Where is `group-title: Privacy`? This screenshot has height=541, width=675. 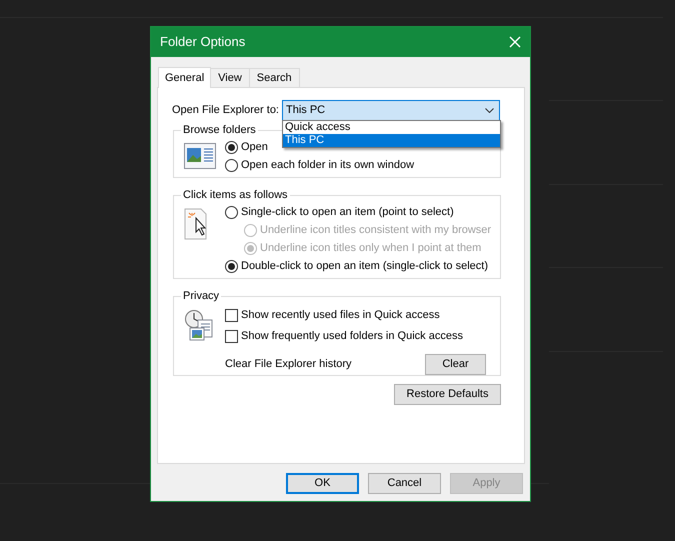
group-title: Privacy is located at coordinates (201, 296).